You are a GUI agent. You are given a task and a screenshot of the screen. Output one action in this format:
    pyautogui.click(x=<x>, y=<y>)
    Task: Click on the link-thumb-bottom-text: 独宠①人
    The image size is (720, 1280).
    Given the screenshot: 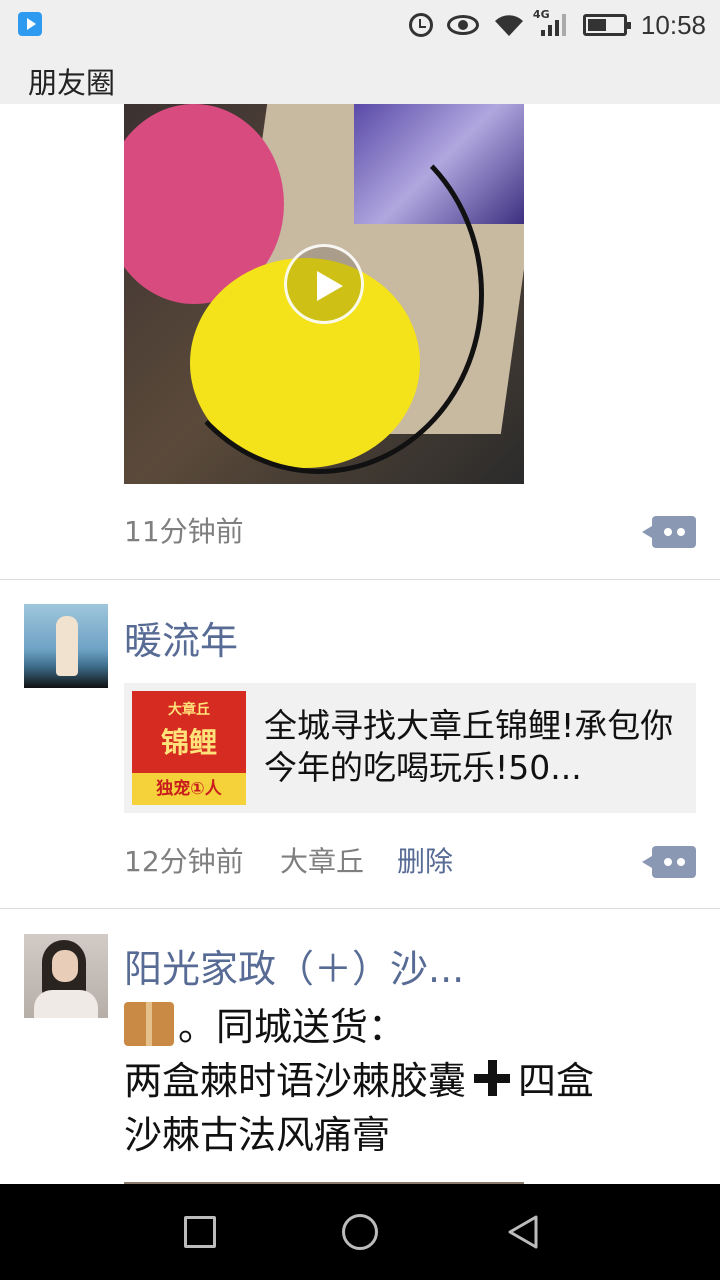 What is the action you would take?
    pyautogui.click(x=189, y=789)
    